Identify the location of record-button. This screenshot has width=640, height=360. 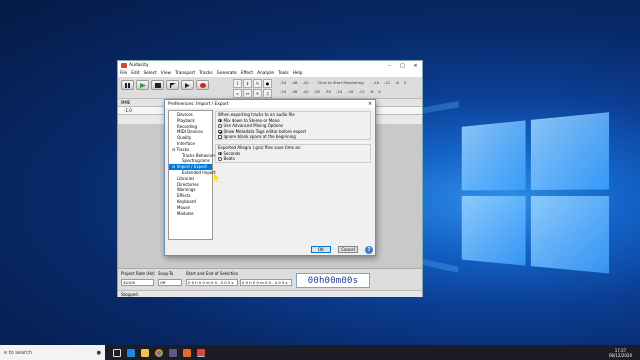
(202, 85).